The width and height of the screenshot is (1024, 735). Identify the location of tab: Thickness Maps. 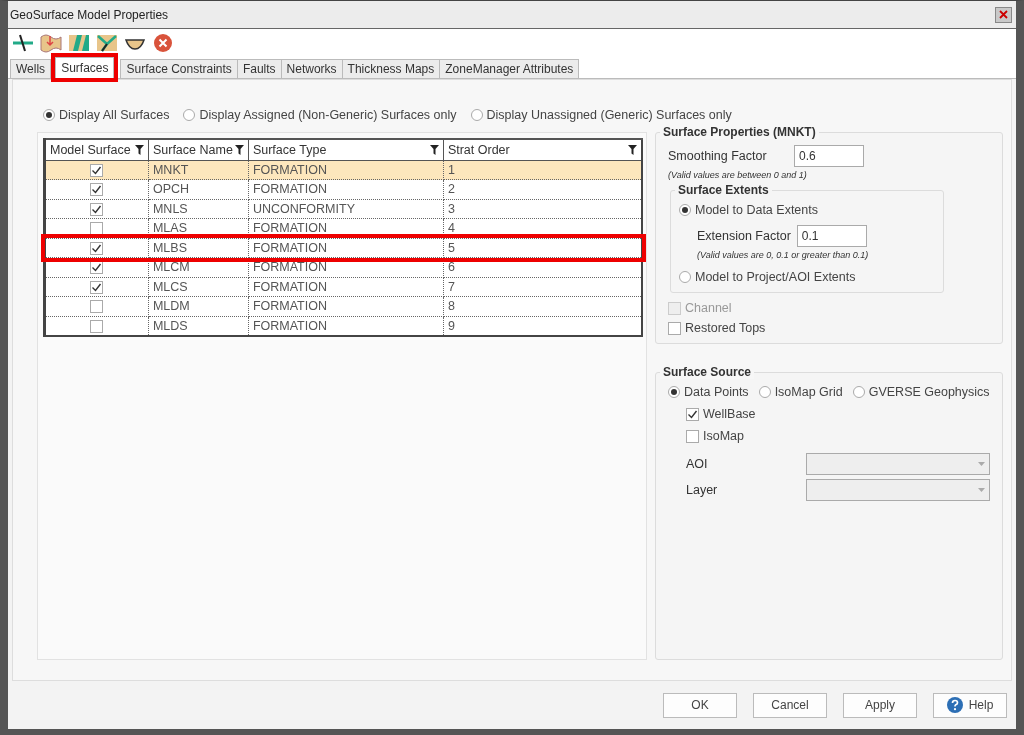
(391, 68).